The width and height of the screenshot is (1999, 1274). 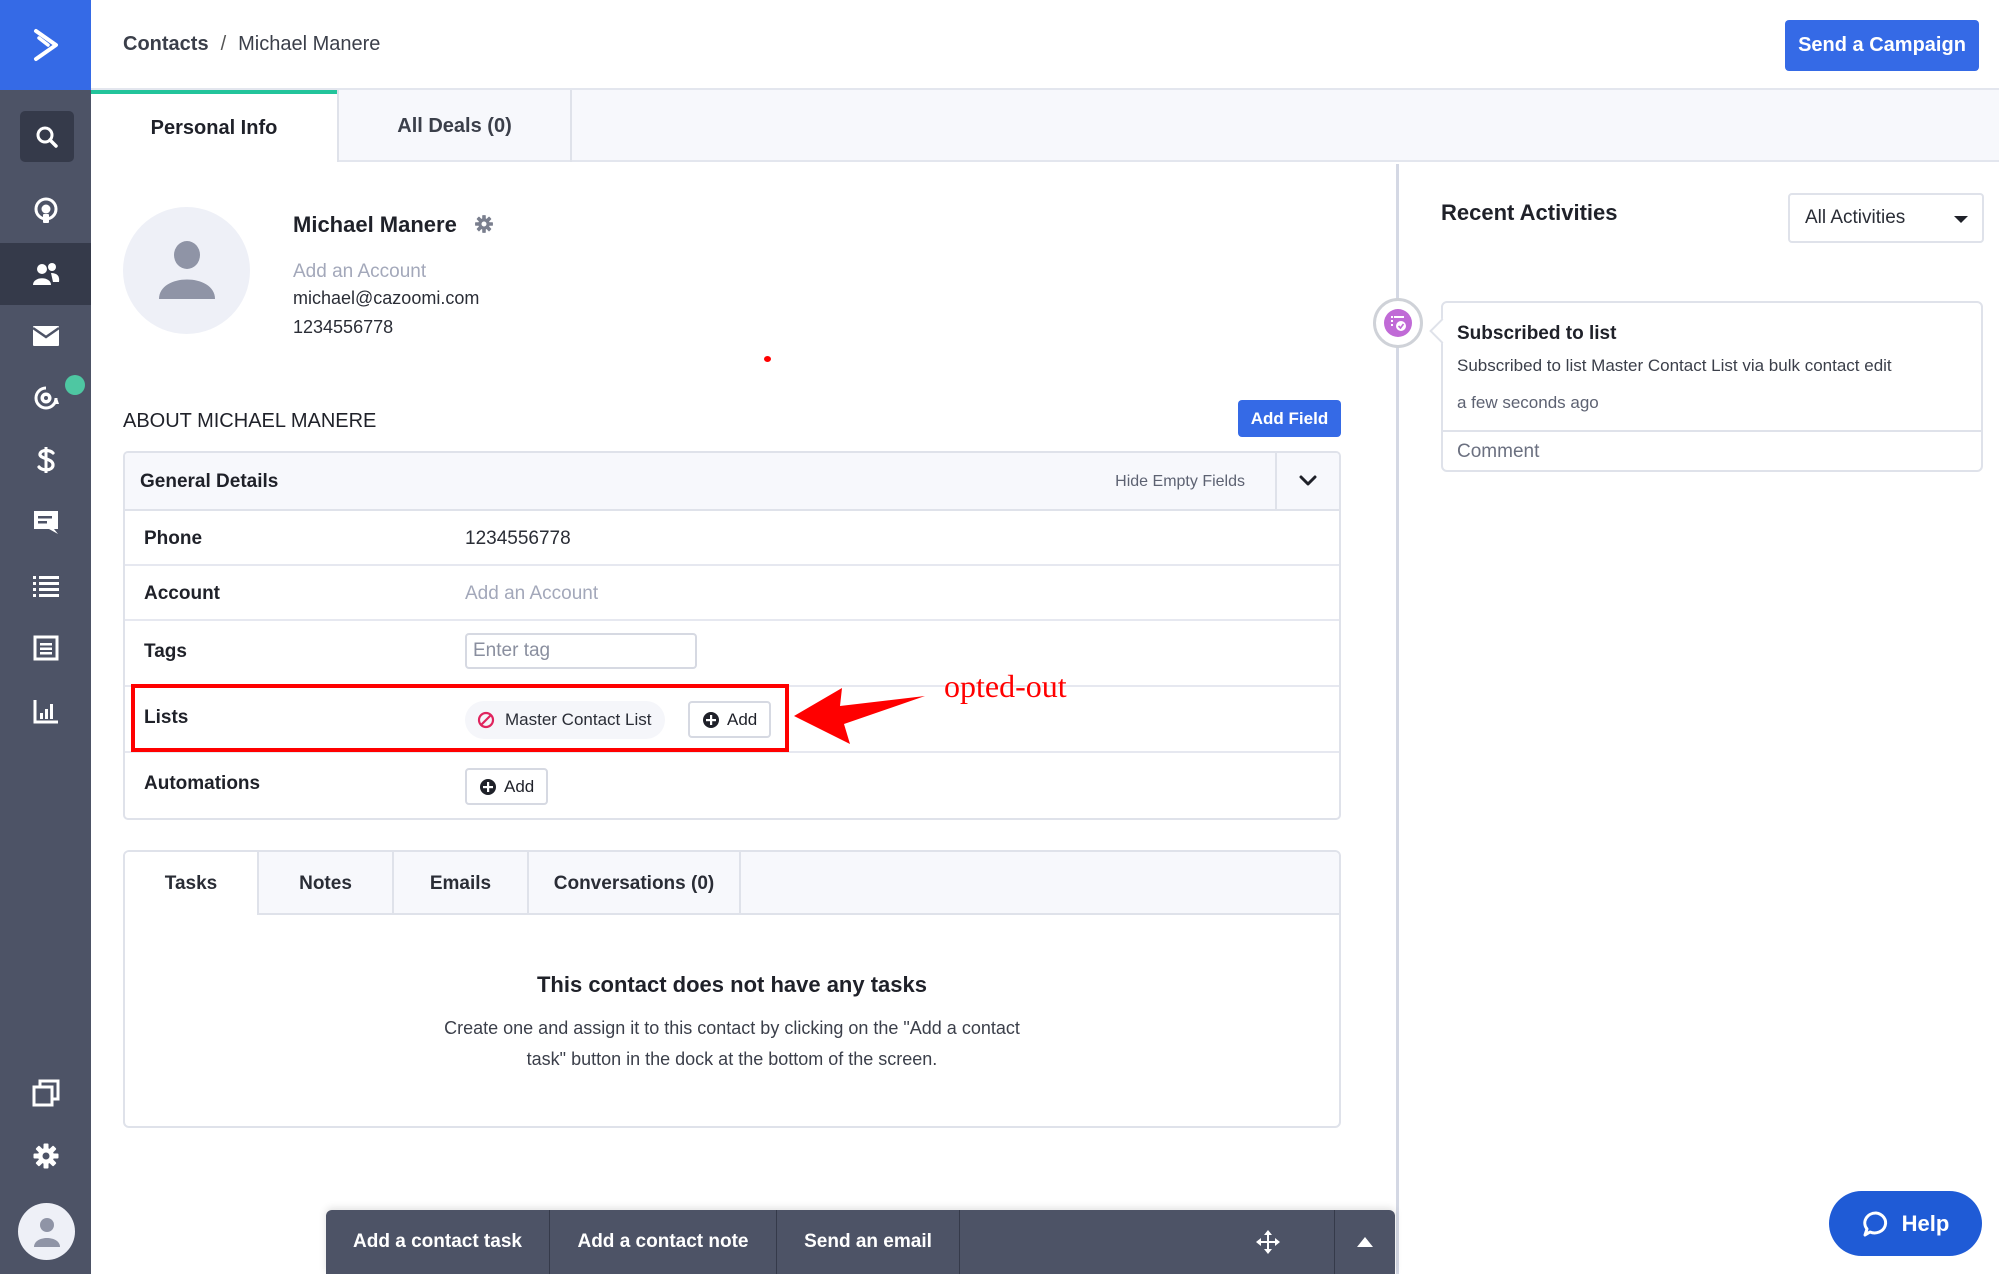 I want to click on timeline-node, so click(x=1398, y=323).